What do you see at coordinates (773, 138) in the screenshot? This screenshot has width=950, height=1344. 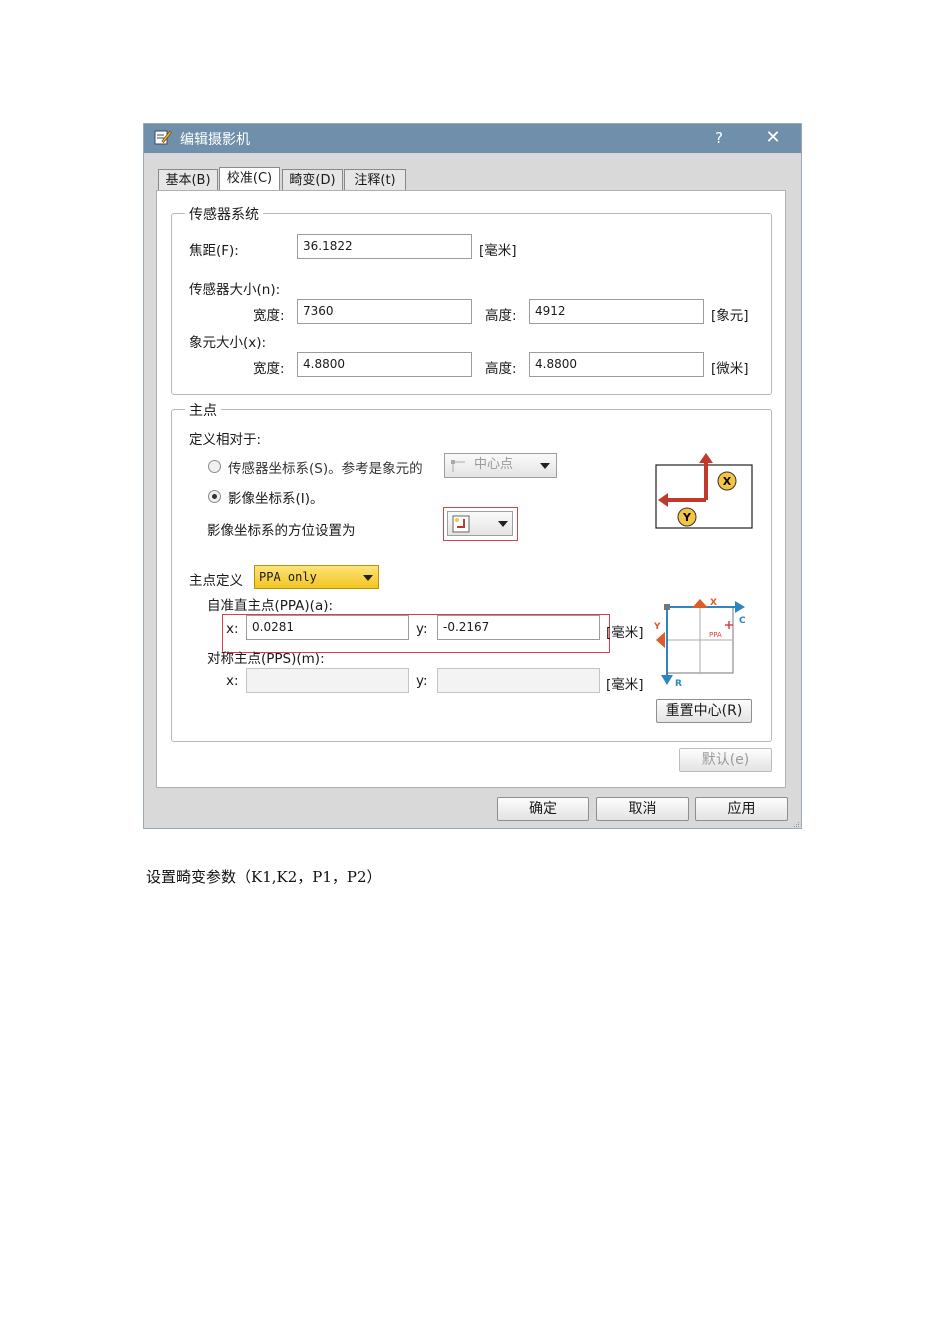 I see `close-button: ✕` at bounding box center [773, 138].